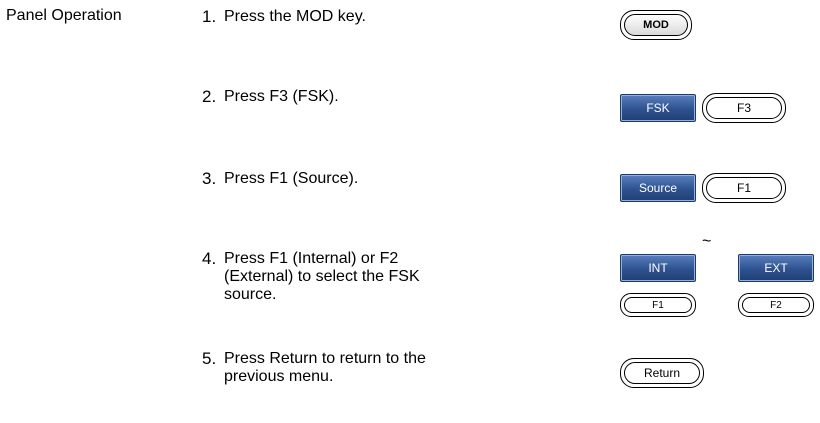 Image resolution: width=820 pixels, height=423 pixels. I want to click on f2-small-key-label: F2, so click(776, 305).